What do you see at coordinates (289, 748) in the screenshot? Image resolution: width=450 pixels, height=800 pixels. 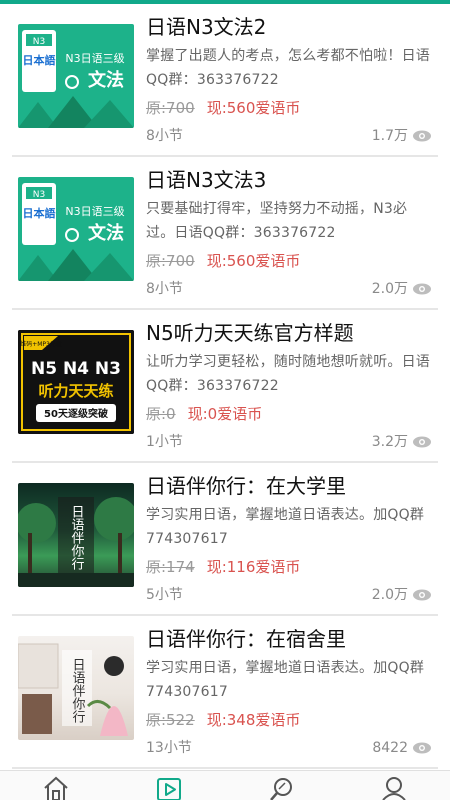 I see `course-stats: 13小节 8422` at bounding box center [289, 748].